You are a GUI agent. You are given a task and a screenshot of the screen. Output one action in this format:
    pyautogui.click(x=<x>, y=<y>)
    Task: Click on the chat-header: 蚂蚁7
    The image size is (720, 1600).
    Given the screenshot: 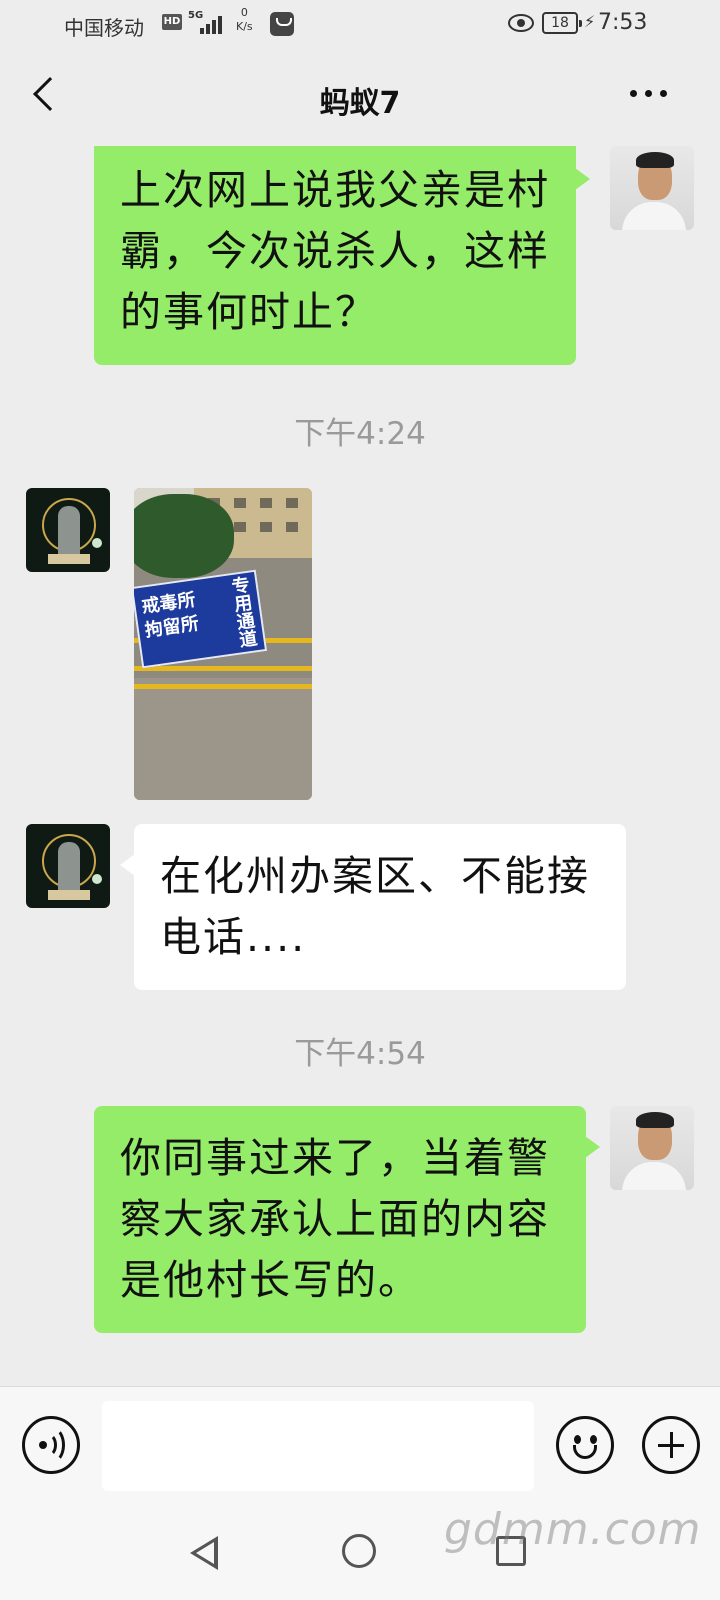 What is the action you would take?
    pyautogui.click(x=360, y=98)
    